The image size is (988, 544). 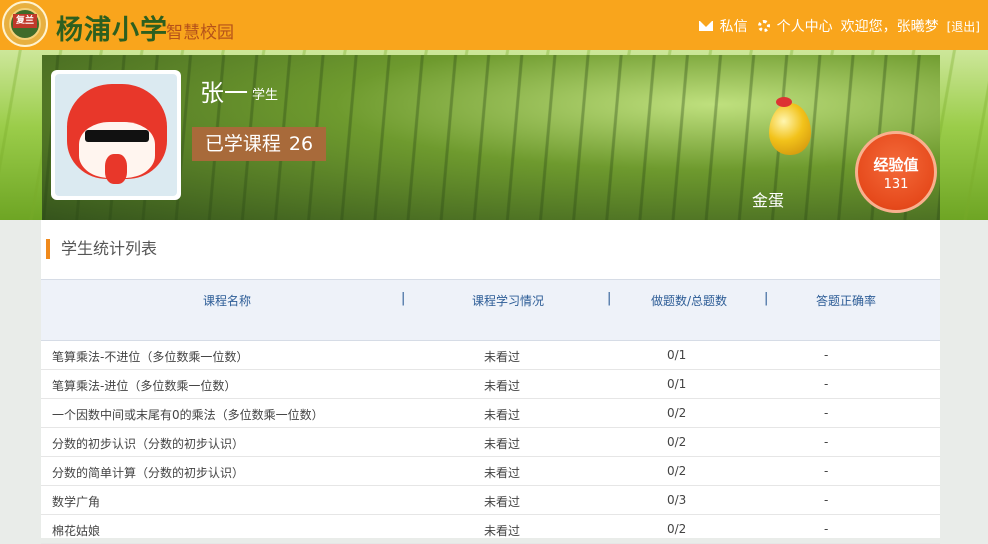 I want to click on golden-egg-label: 金蛋, so click(x=768, y=200).